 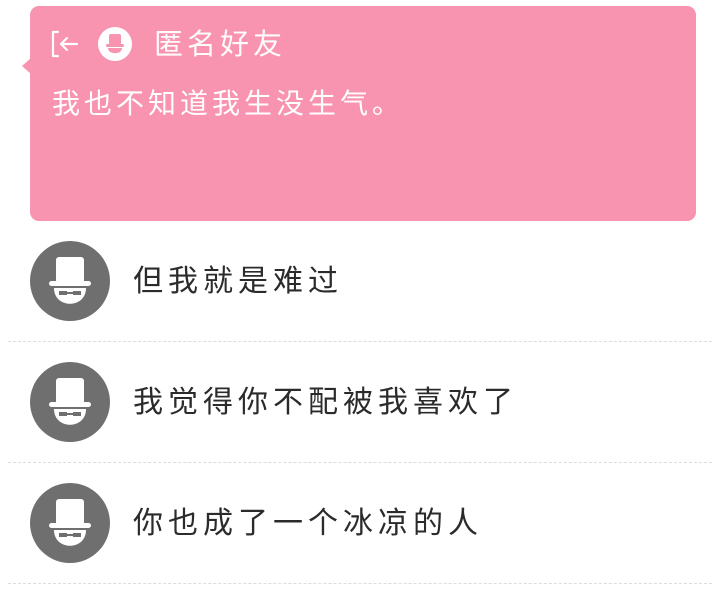 I want to click on notification-message: 我也不知道我生没生气。, so click(x=228, y=103).